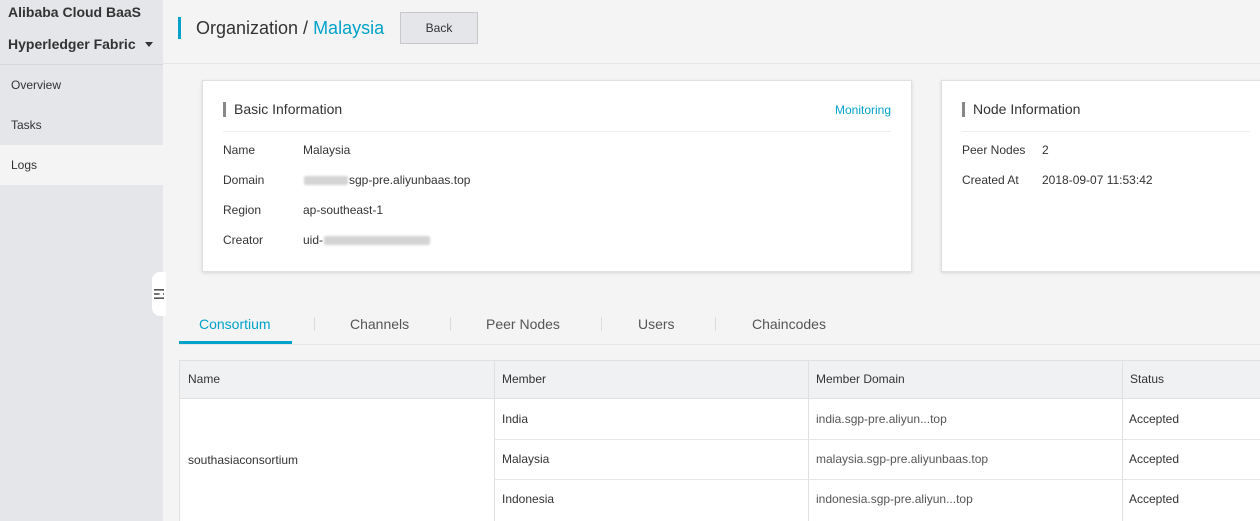  I want to click on member-cell: Indonesia, so click(528, 499).